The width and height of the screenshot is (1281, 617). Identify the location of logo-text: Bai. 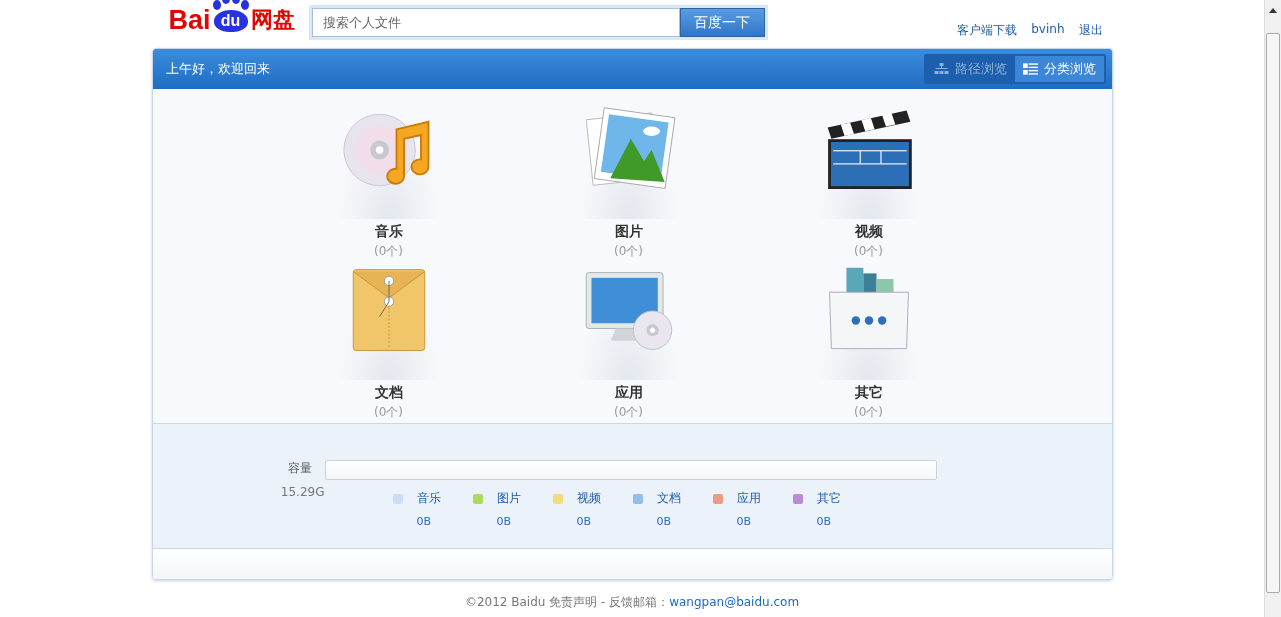
(189, 20).